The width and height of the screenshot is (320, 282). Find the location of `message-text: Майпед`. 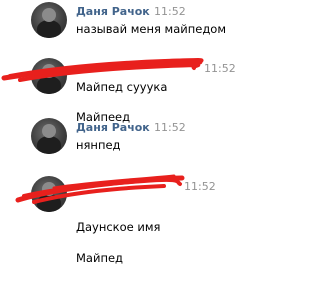

message-text: Майпед is located at coordinates (99, 258).